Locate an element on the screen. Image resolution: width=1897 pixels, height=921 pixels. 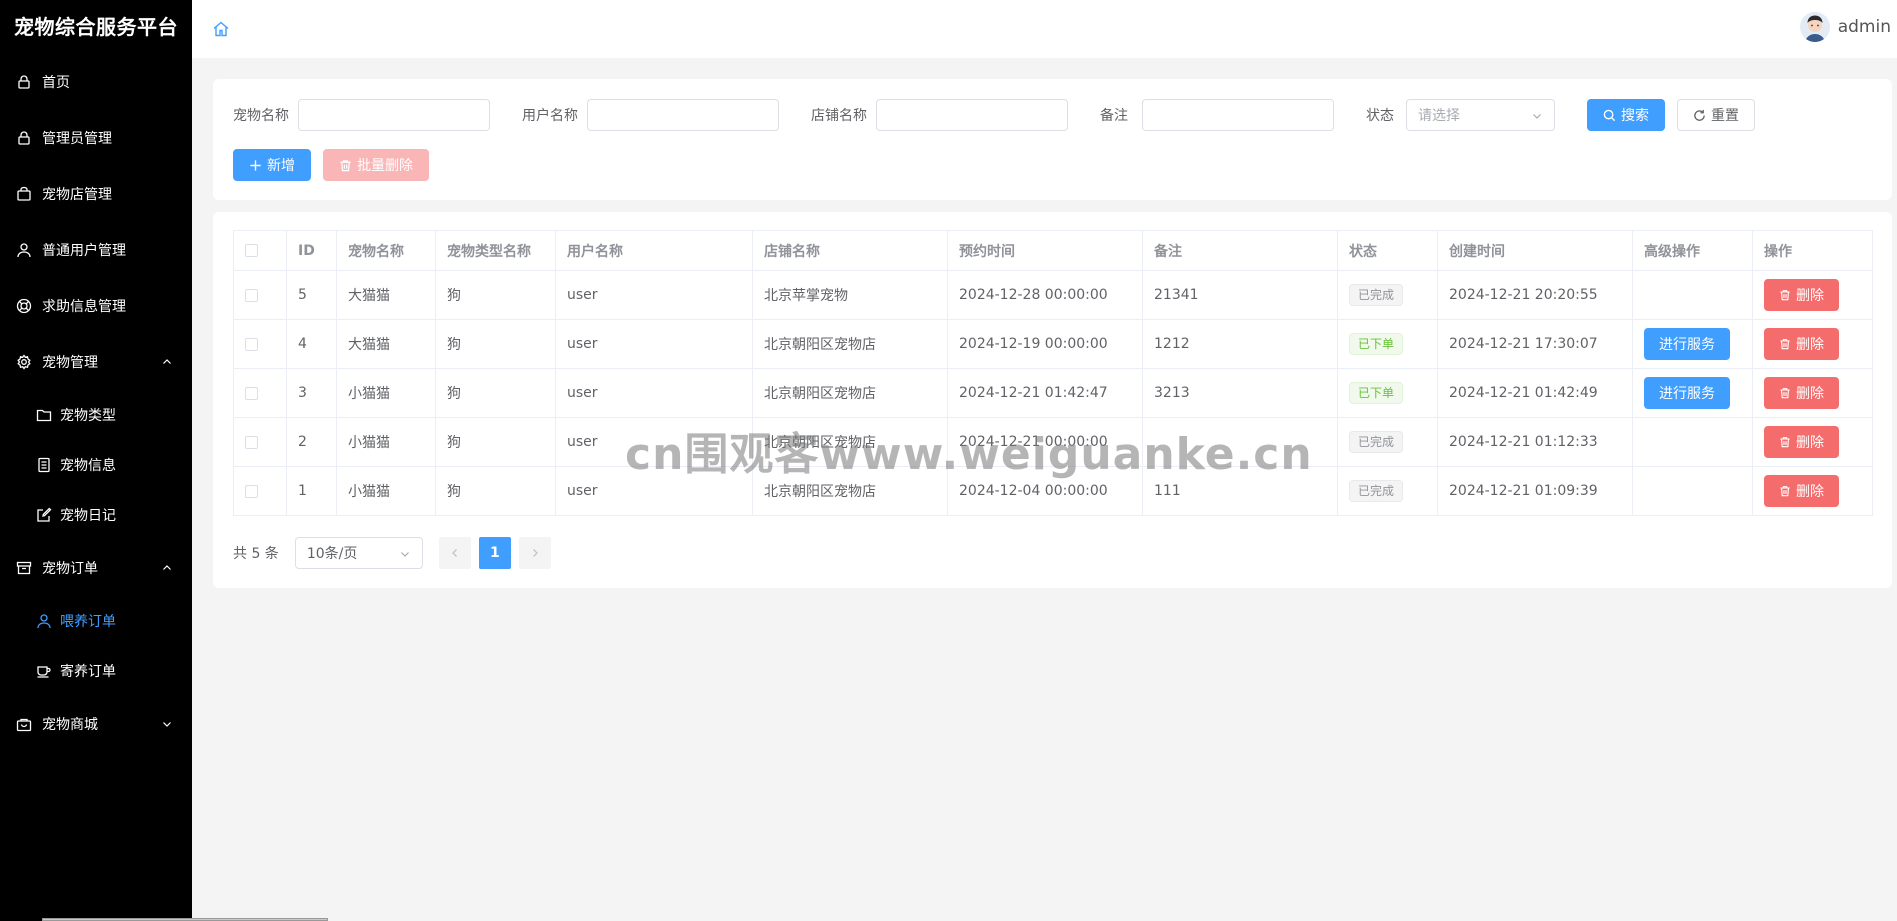
cell-appt: 2024-12-21 00:00:00 is located at coordinates (1045, 442).